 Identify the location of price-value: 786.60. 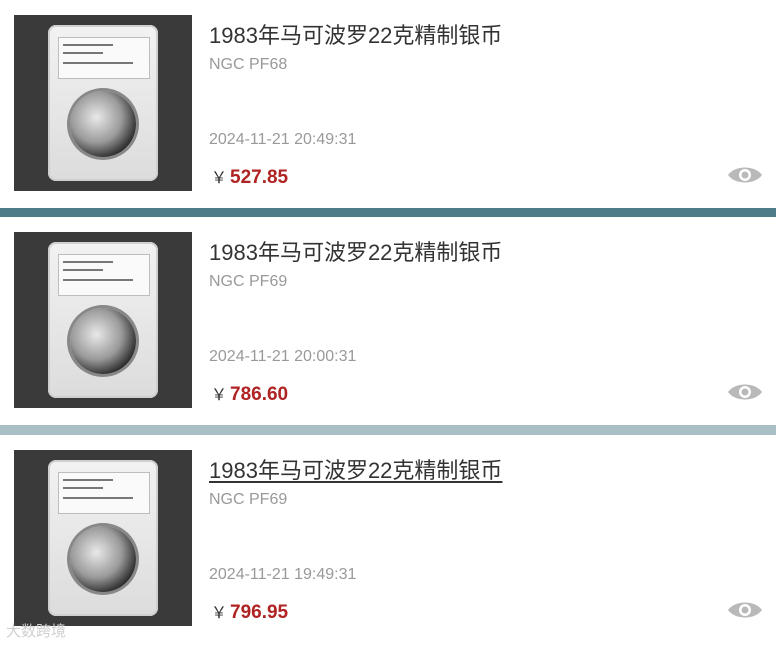
(259, 394).